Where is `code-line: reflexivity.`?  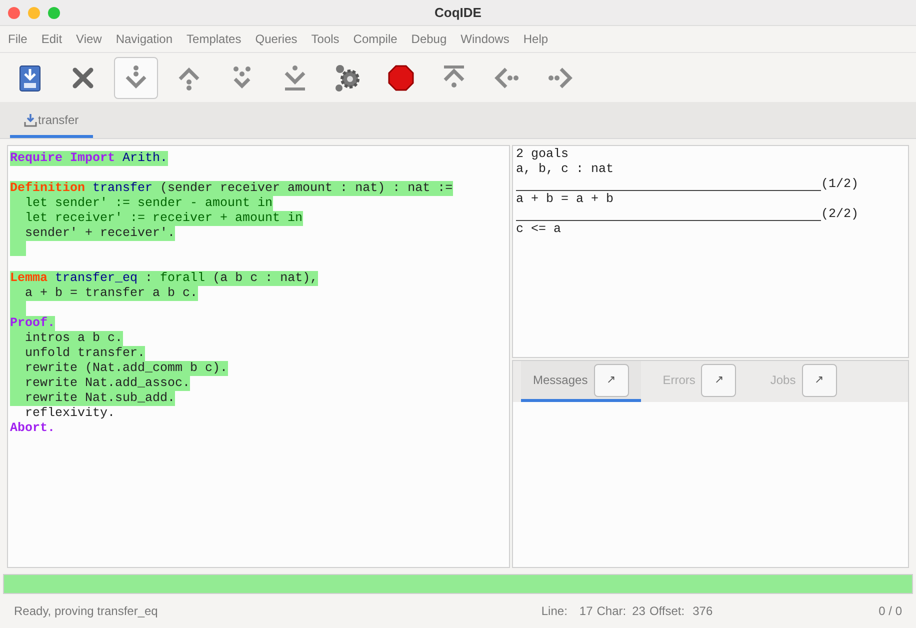
code-line: reflexivity. is located at coordinates (70, 413).